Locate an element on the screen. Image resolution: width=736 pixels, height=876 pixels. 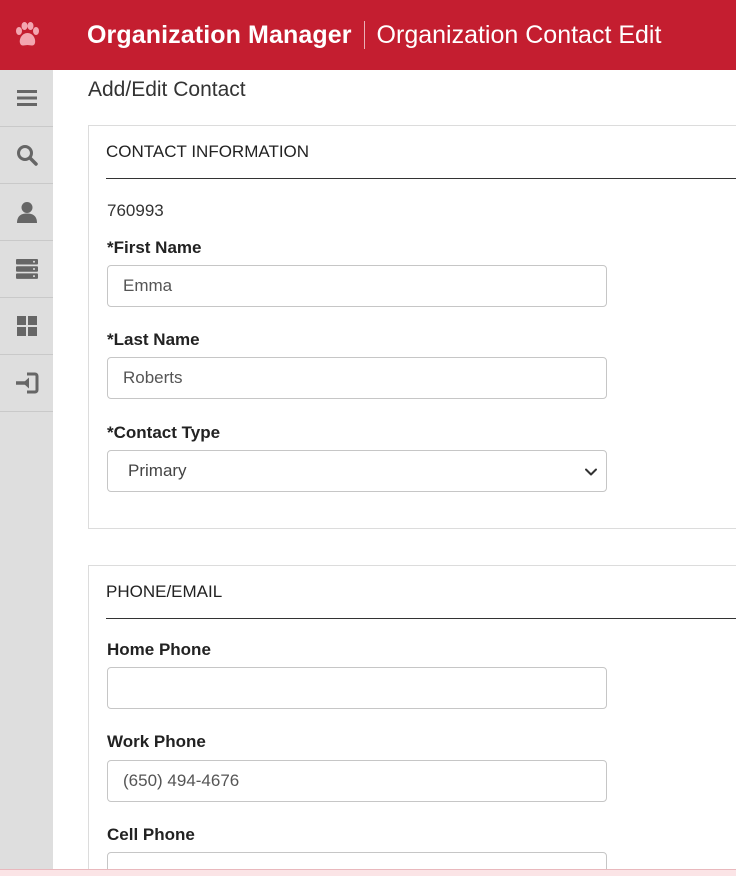
sign-in-icon is located at coordinates (26, 383).